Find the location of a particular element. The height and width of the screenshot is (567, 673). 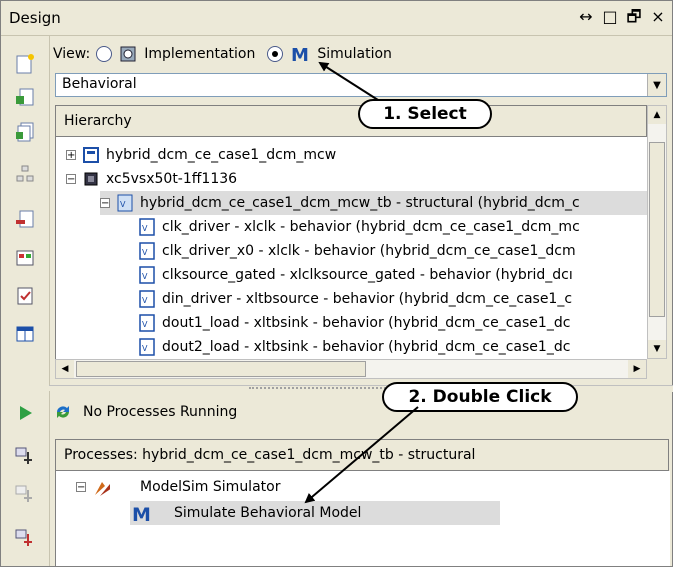

hierarchy-vertical-scrollbar: ▲ ▼ is located at coordinates (657, 232).